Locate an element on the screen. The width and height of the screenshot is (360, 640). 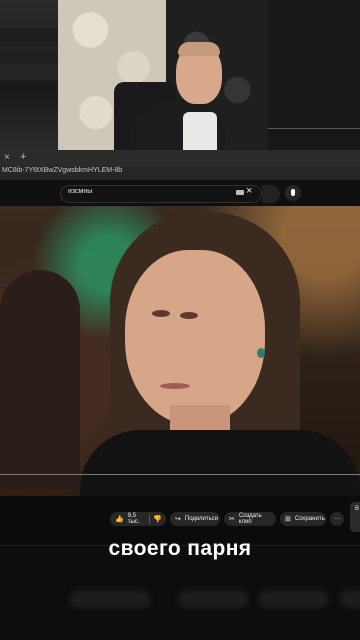
like-dislike-button: 👍 9,5 тыс. 👎 is located at coordinates (138, 519).